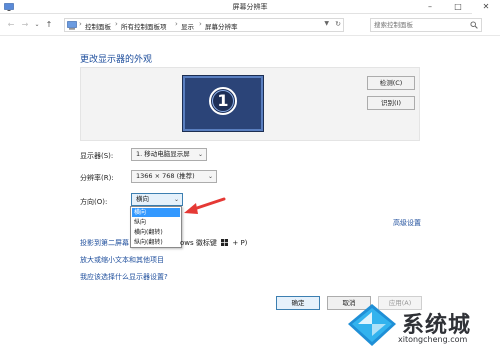 The width and height of the screenshot is (500, 353). What do you see at coordinates (419, 25) in the screenshot?
I see `search-input` at bounding box center [419, 25].